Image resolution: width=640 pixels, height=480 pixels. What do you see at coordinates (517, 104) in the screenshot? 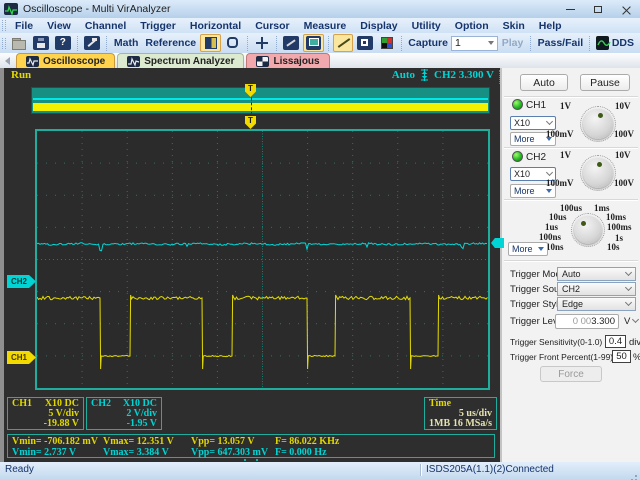
I see `ch1-enable-led` at bounding box center [517, 104].